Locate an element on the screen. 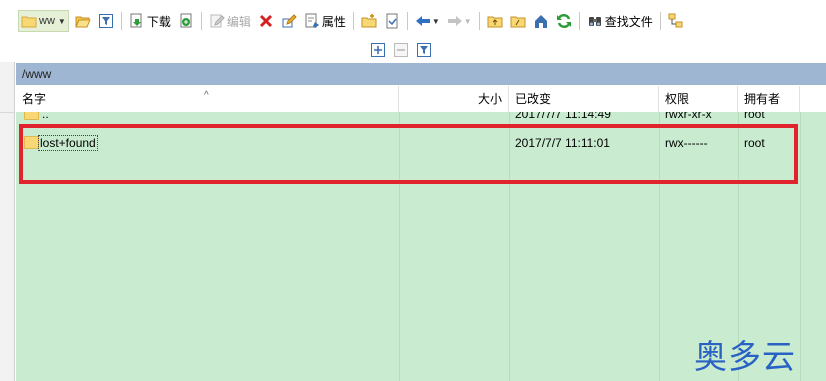 This screenshot has height=381, width=826. download-button: 下载 is located at coordinates (150, 21).